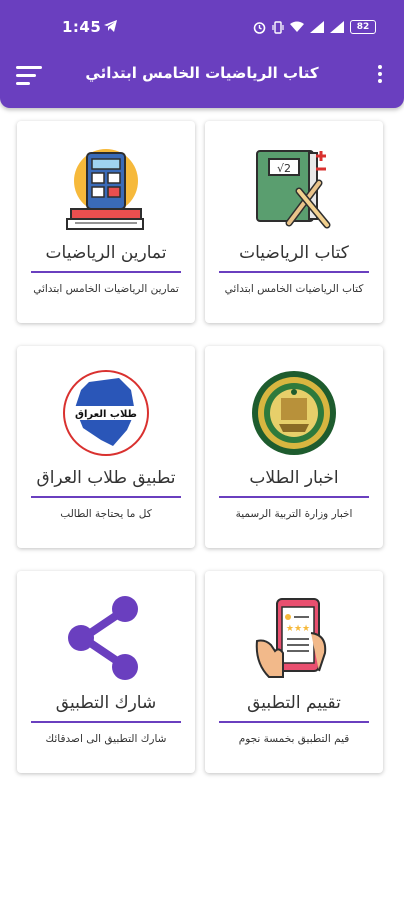 This screenshot has width=404, height=900. Describe the element at coordinates (291, 638) in the screenshot. I see `rate-phone-icon: ★★★` at that location.